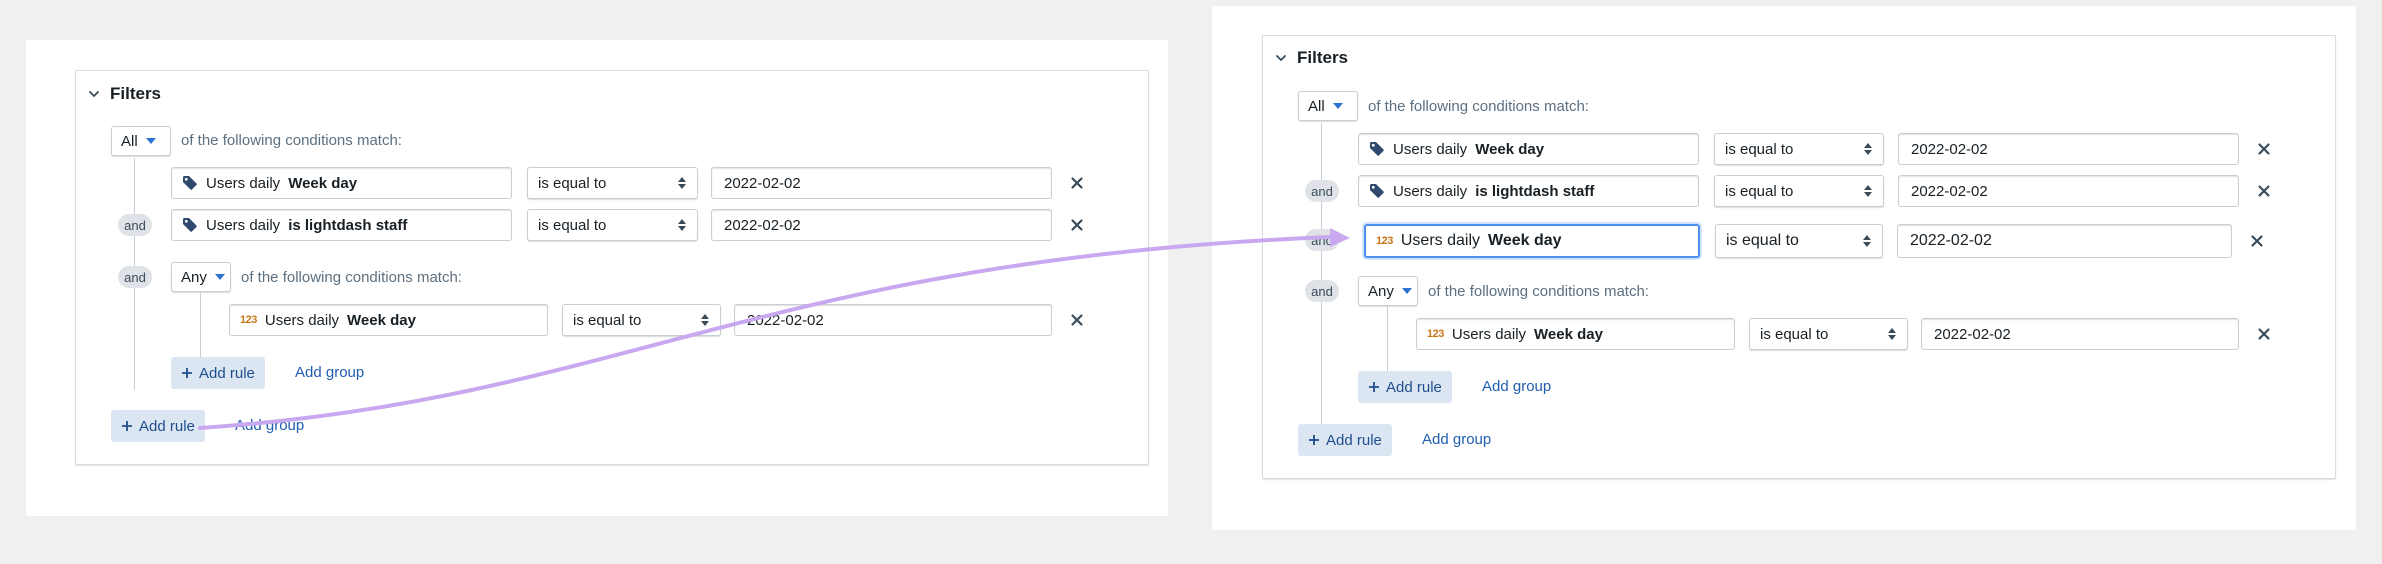 This screenshot has width=2382, height=564. I want to click on left-match-select: All, so click(141, 141).